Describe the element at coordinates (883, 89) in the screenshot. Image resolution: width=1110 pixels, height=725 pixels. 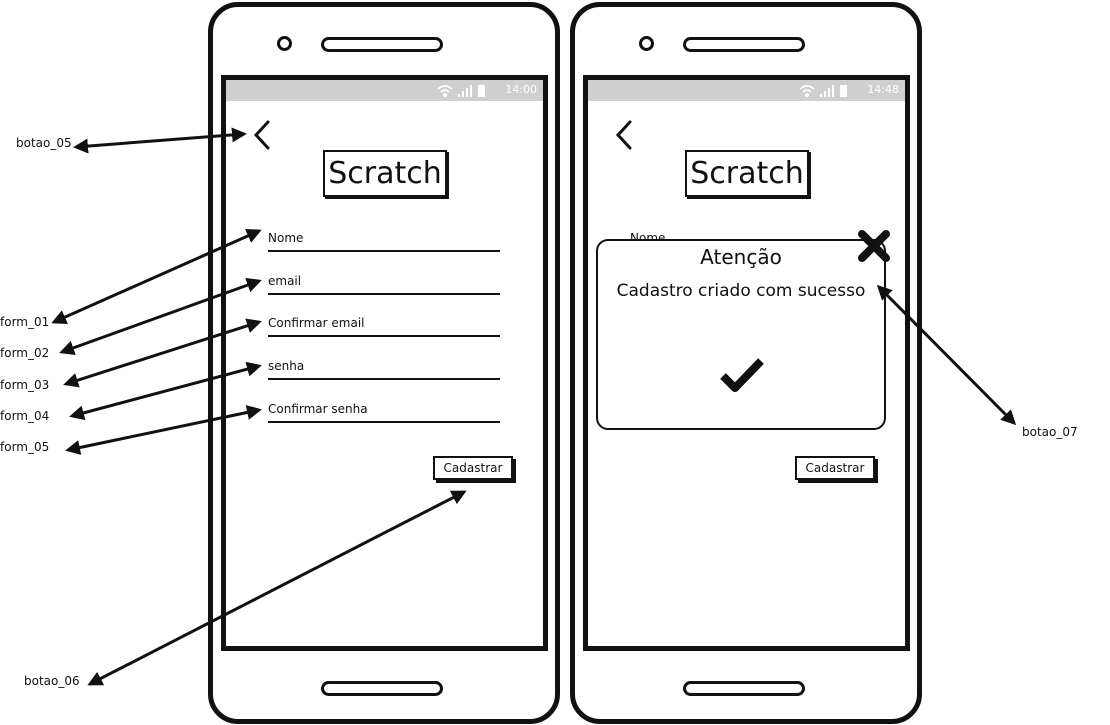
I see `status-time: 14:48` at that location.